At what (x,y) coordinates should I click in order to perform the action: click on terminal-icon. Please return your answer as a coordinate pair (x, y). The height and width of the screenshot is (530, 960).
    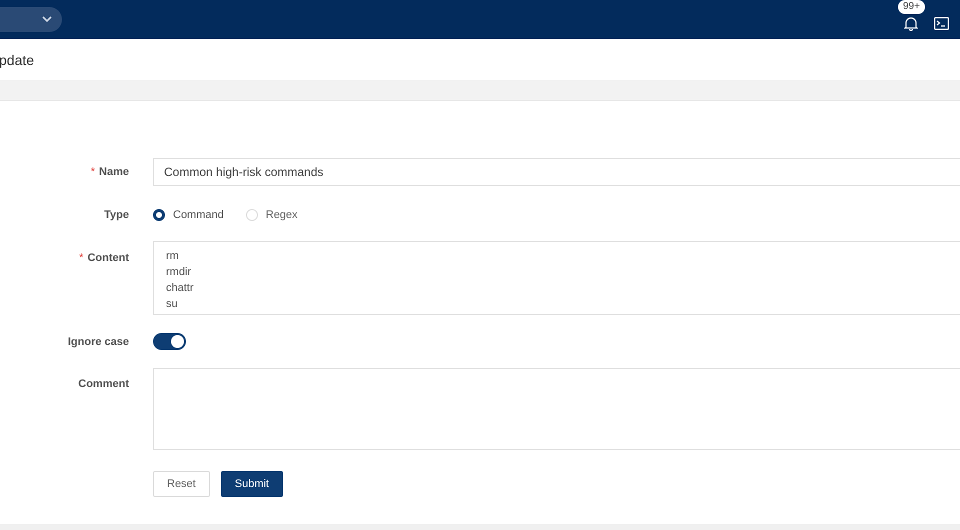
    Looking at the image, I should click on (941, 23).